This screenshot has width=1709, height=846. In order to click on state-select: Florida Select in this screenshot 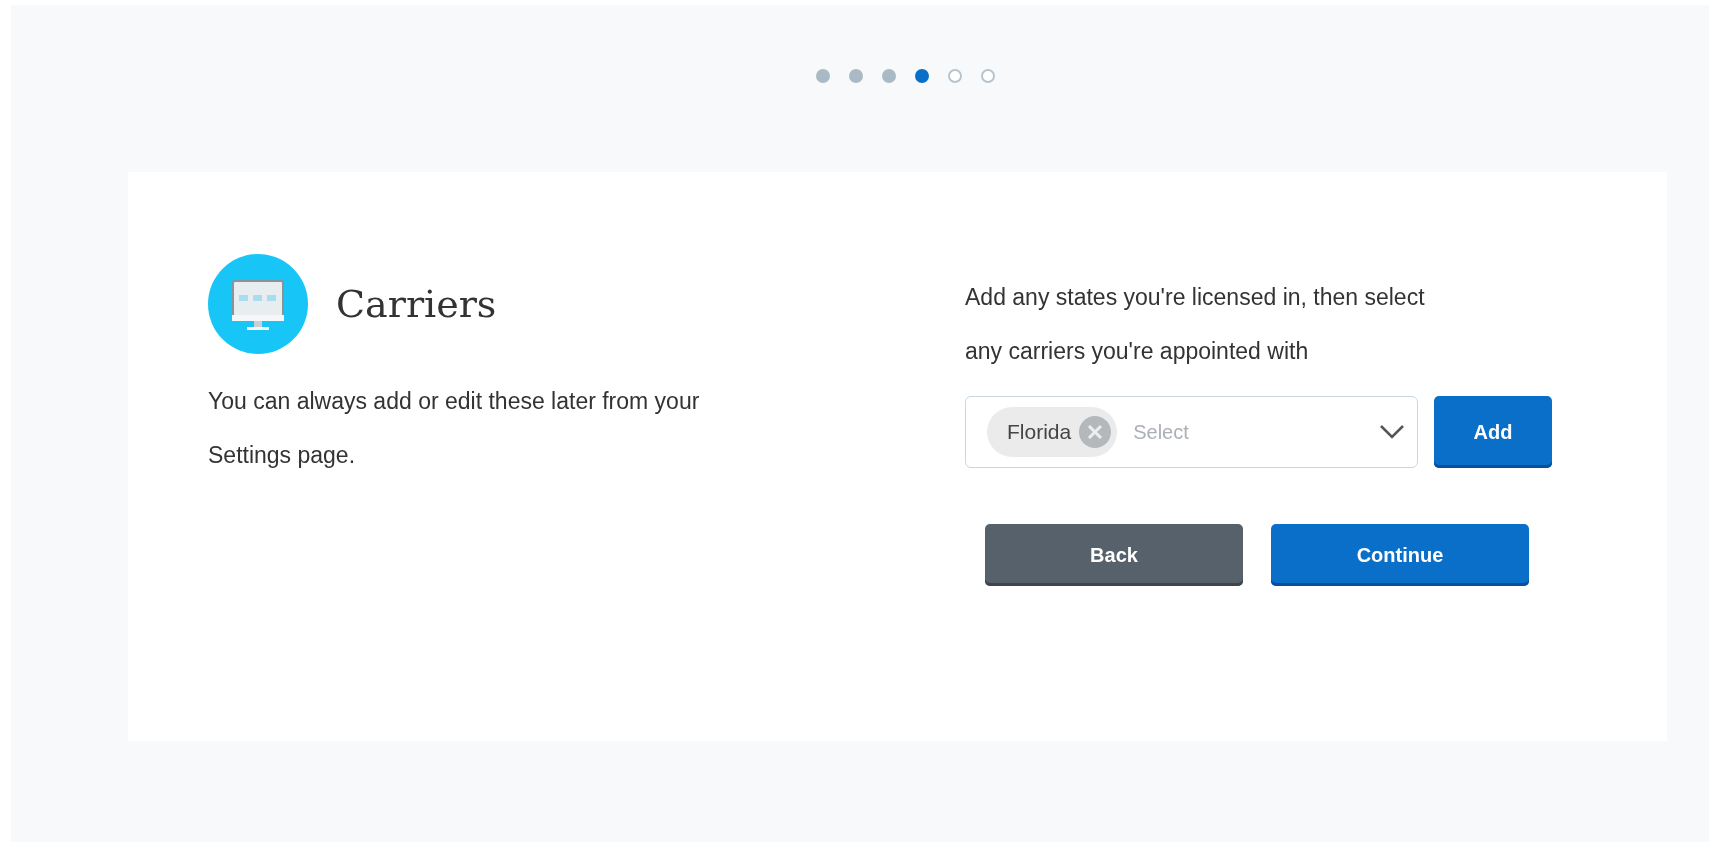, I will do `click(1191, 432)`.